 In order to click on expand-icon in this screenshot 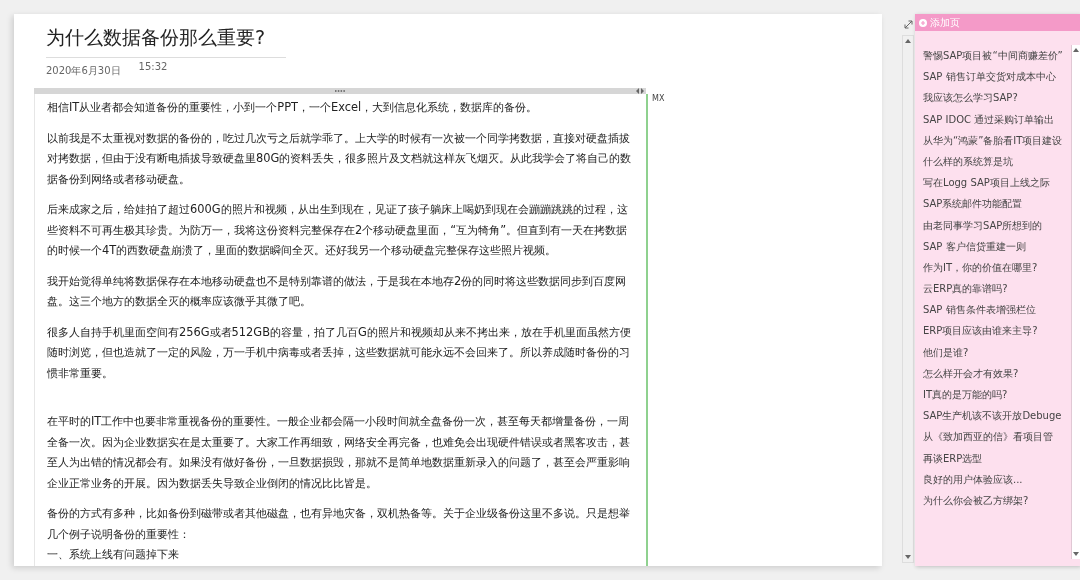, I will do `click(908, 24)`.